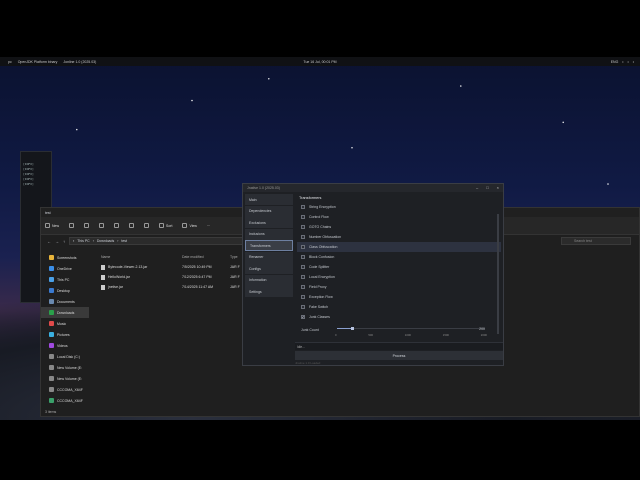 The image size is (640, 480). What do you see at coordinates (269, 234) in the screenshot?
I see `tab-inclusions: Inclusions` at bounding box center [269, 234].